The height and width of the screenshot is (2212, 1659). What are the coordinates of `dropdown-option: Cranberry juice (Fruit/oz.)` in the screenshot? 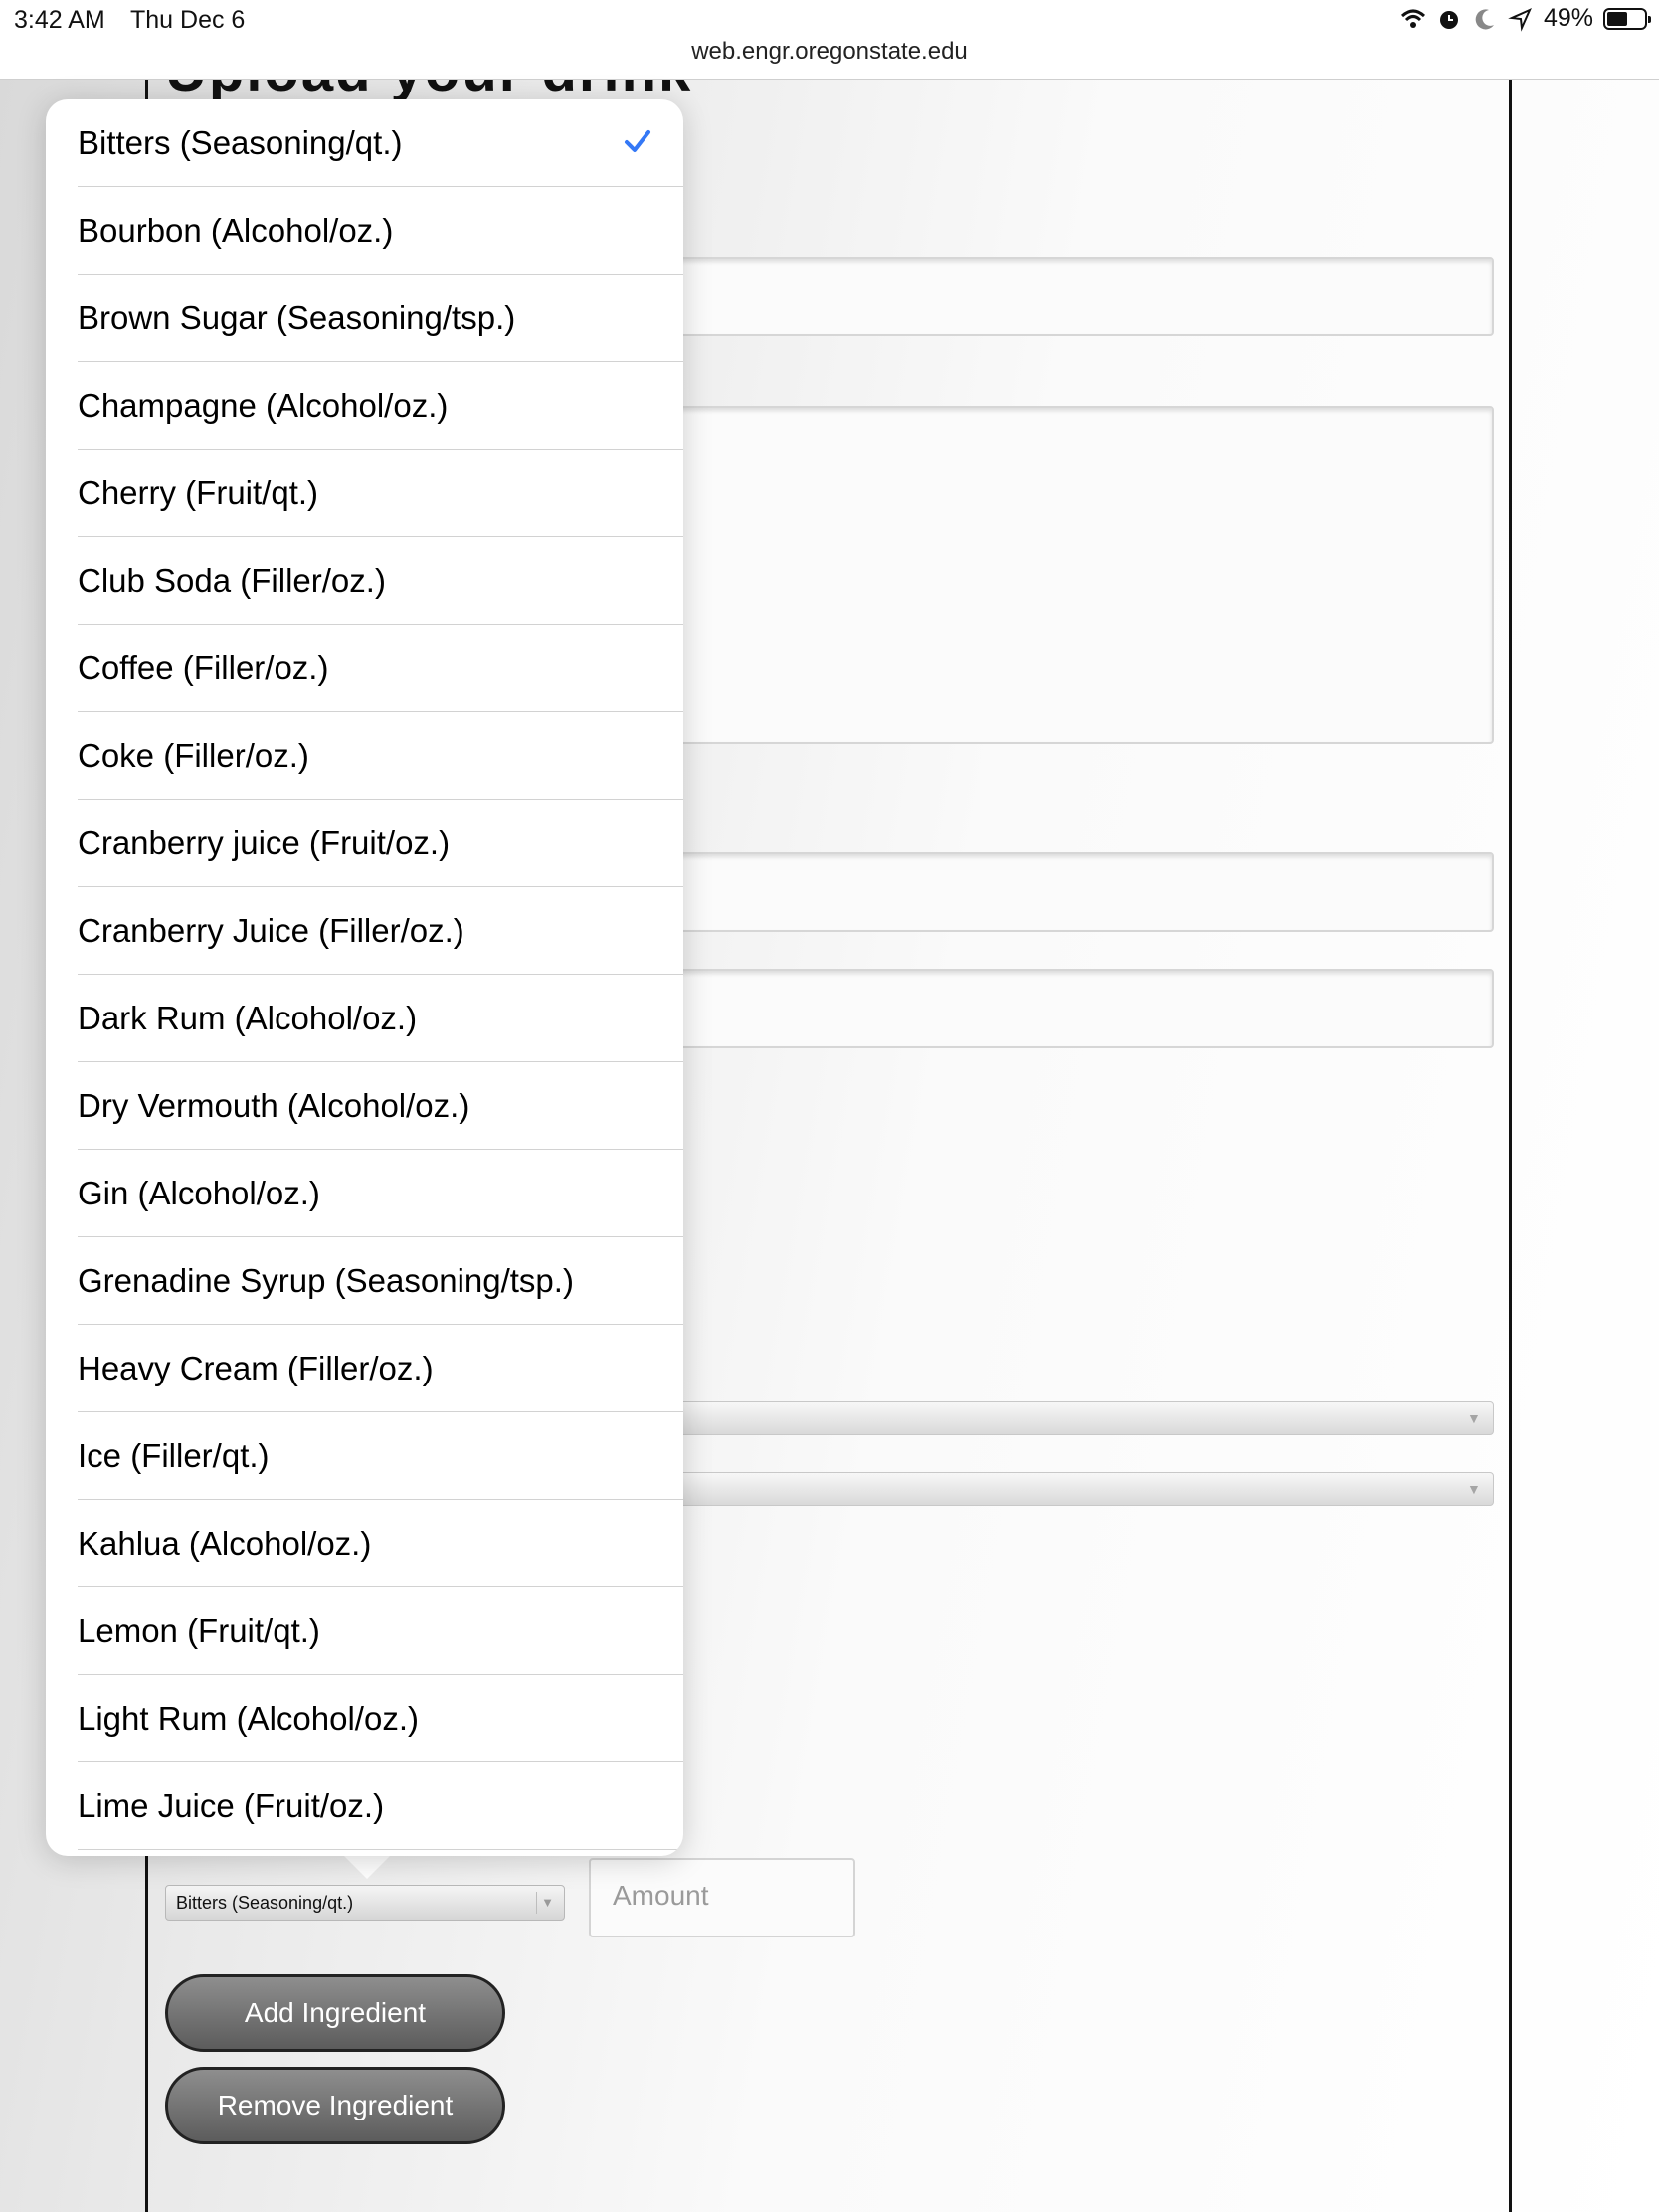 It's located at (380, 843).